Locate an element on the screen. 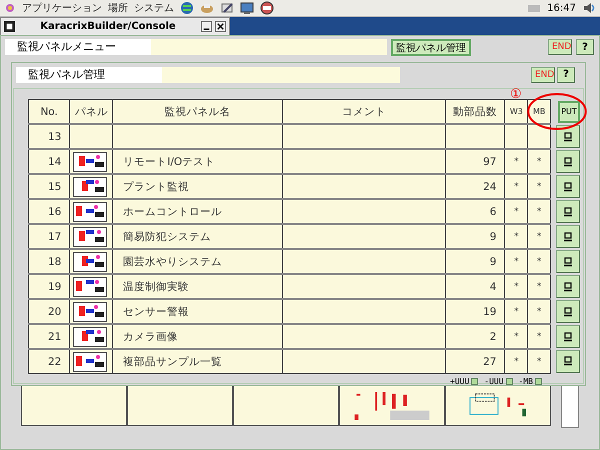  table-cell: リモートI/Oテスト is located at coordinates (197, 161).